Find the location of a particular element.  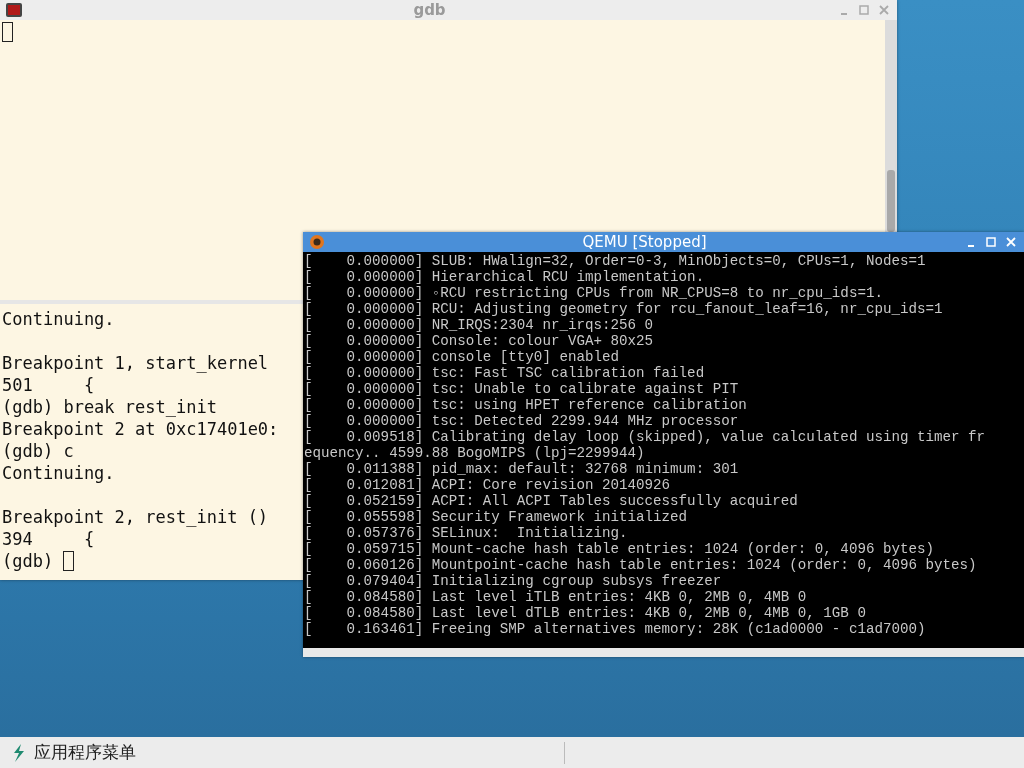

console-line: [ 0.000000] RCU: Adjusting geometry for rcu_fanout_leaf=16, nr_cpu_ids=1 is located at coordinates (624, 309).